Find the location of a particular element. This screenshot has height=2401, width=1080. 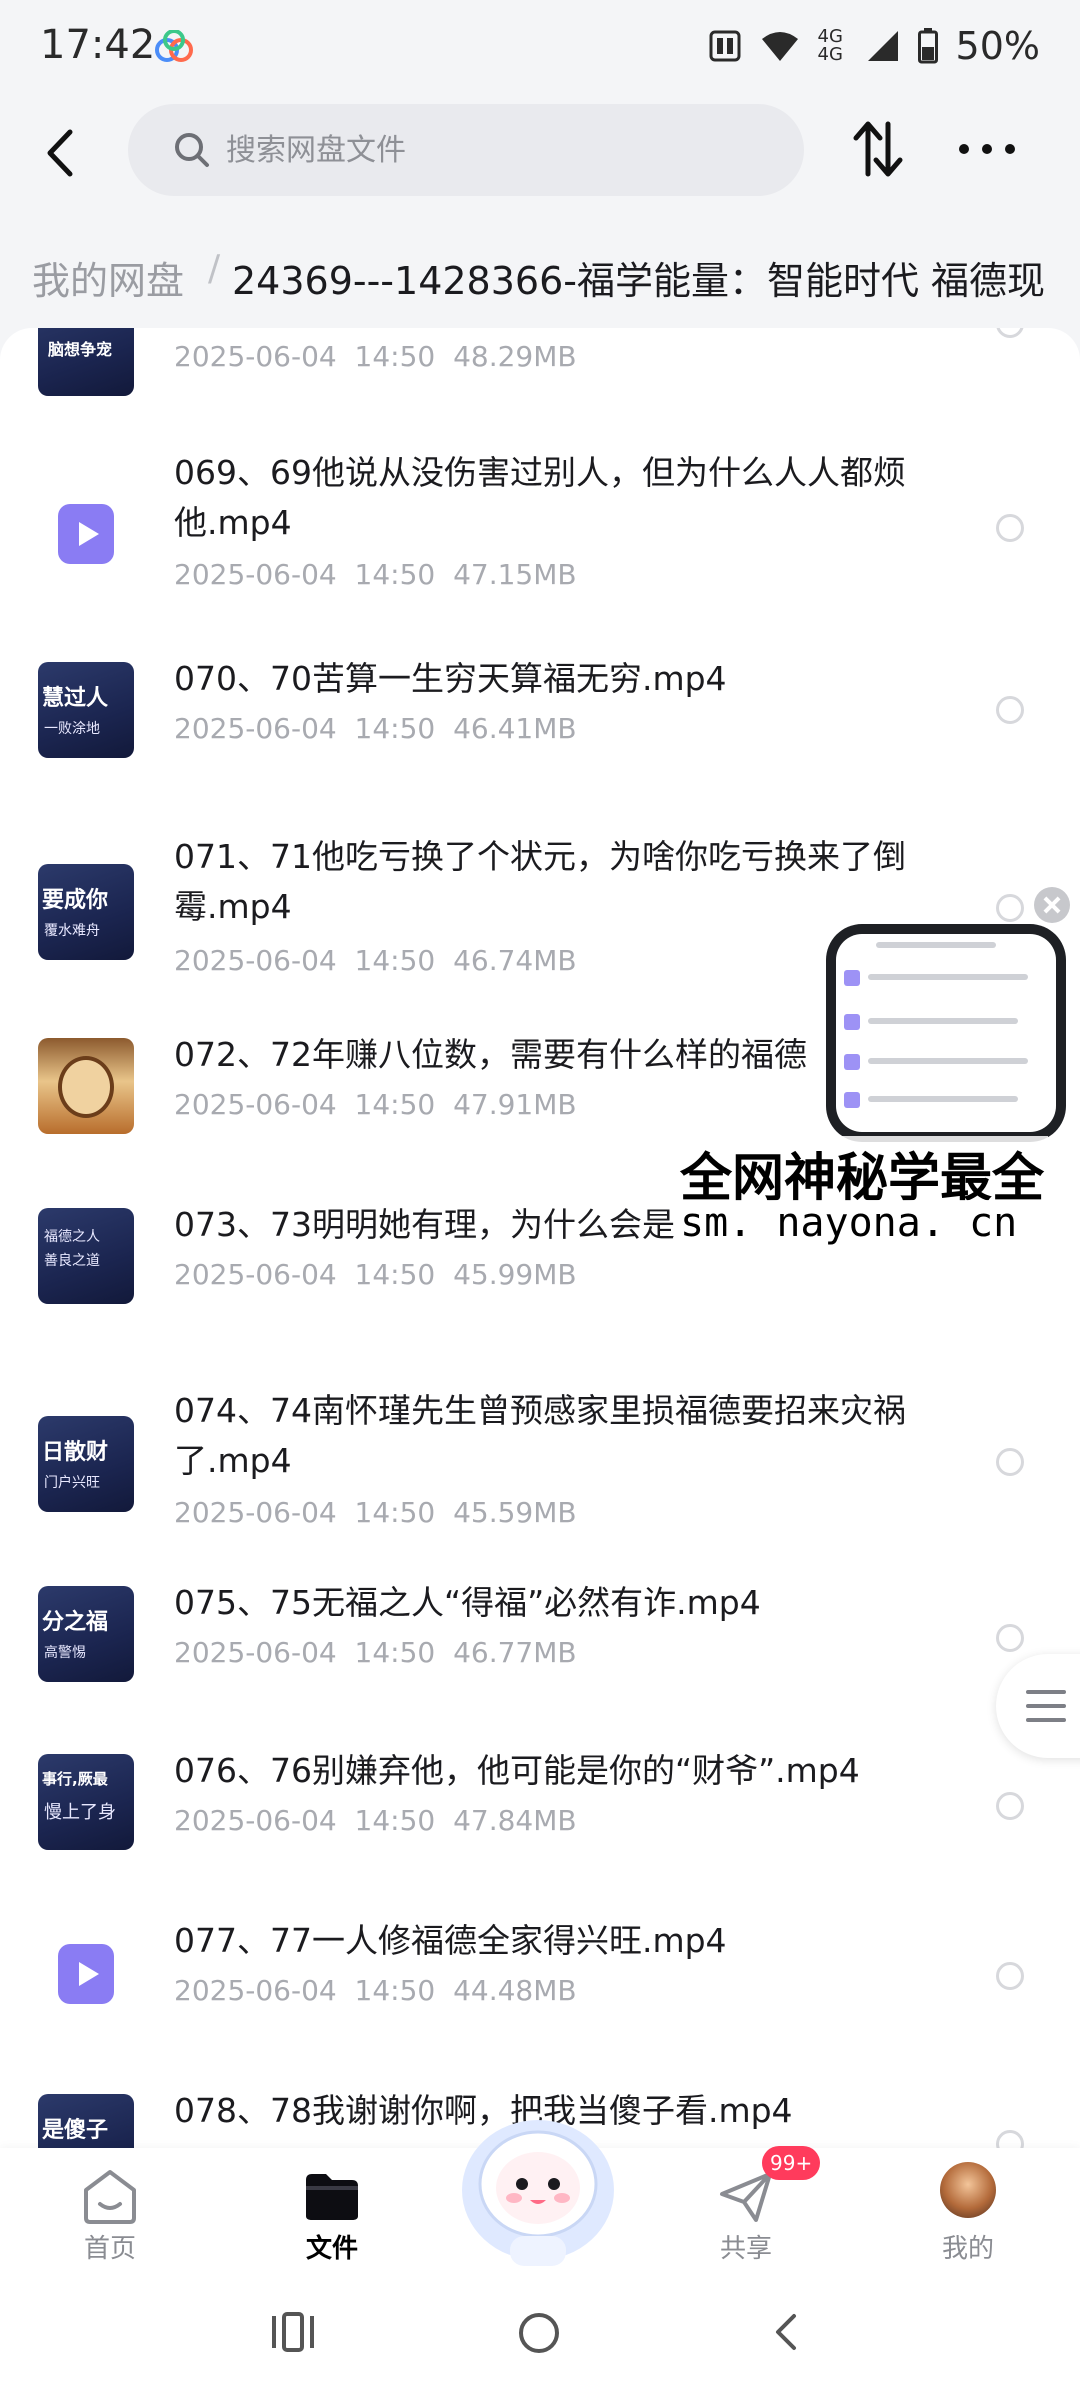

nav-home-label: 首页 is located at coordinates (109, 2249).